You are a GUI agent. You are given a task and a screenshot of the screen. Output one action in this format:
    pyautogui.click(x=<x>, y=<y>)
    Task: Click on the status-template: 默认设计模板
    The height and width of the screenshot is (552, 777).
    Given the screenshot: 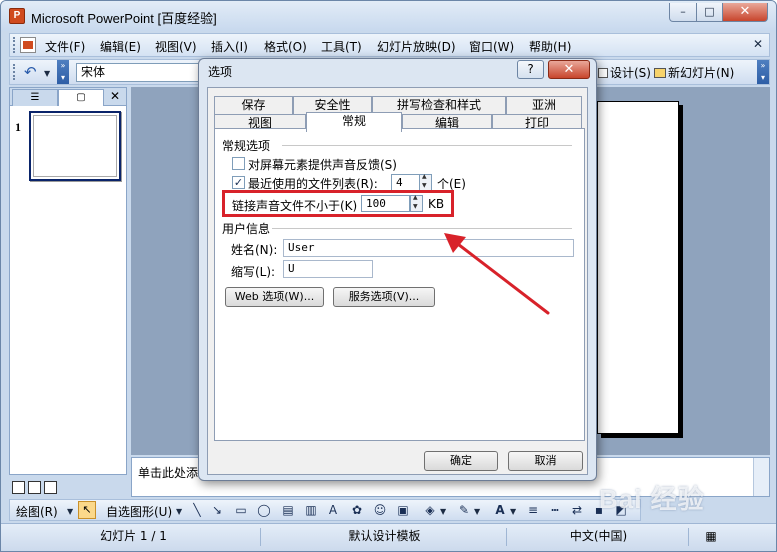 What is the action you would take?
    pyautogui.click(x=385, y=537)
    